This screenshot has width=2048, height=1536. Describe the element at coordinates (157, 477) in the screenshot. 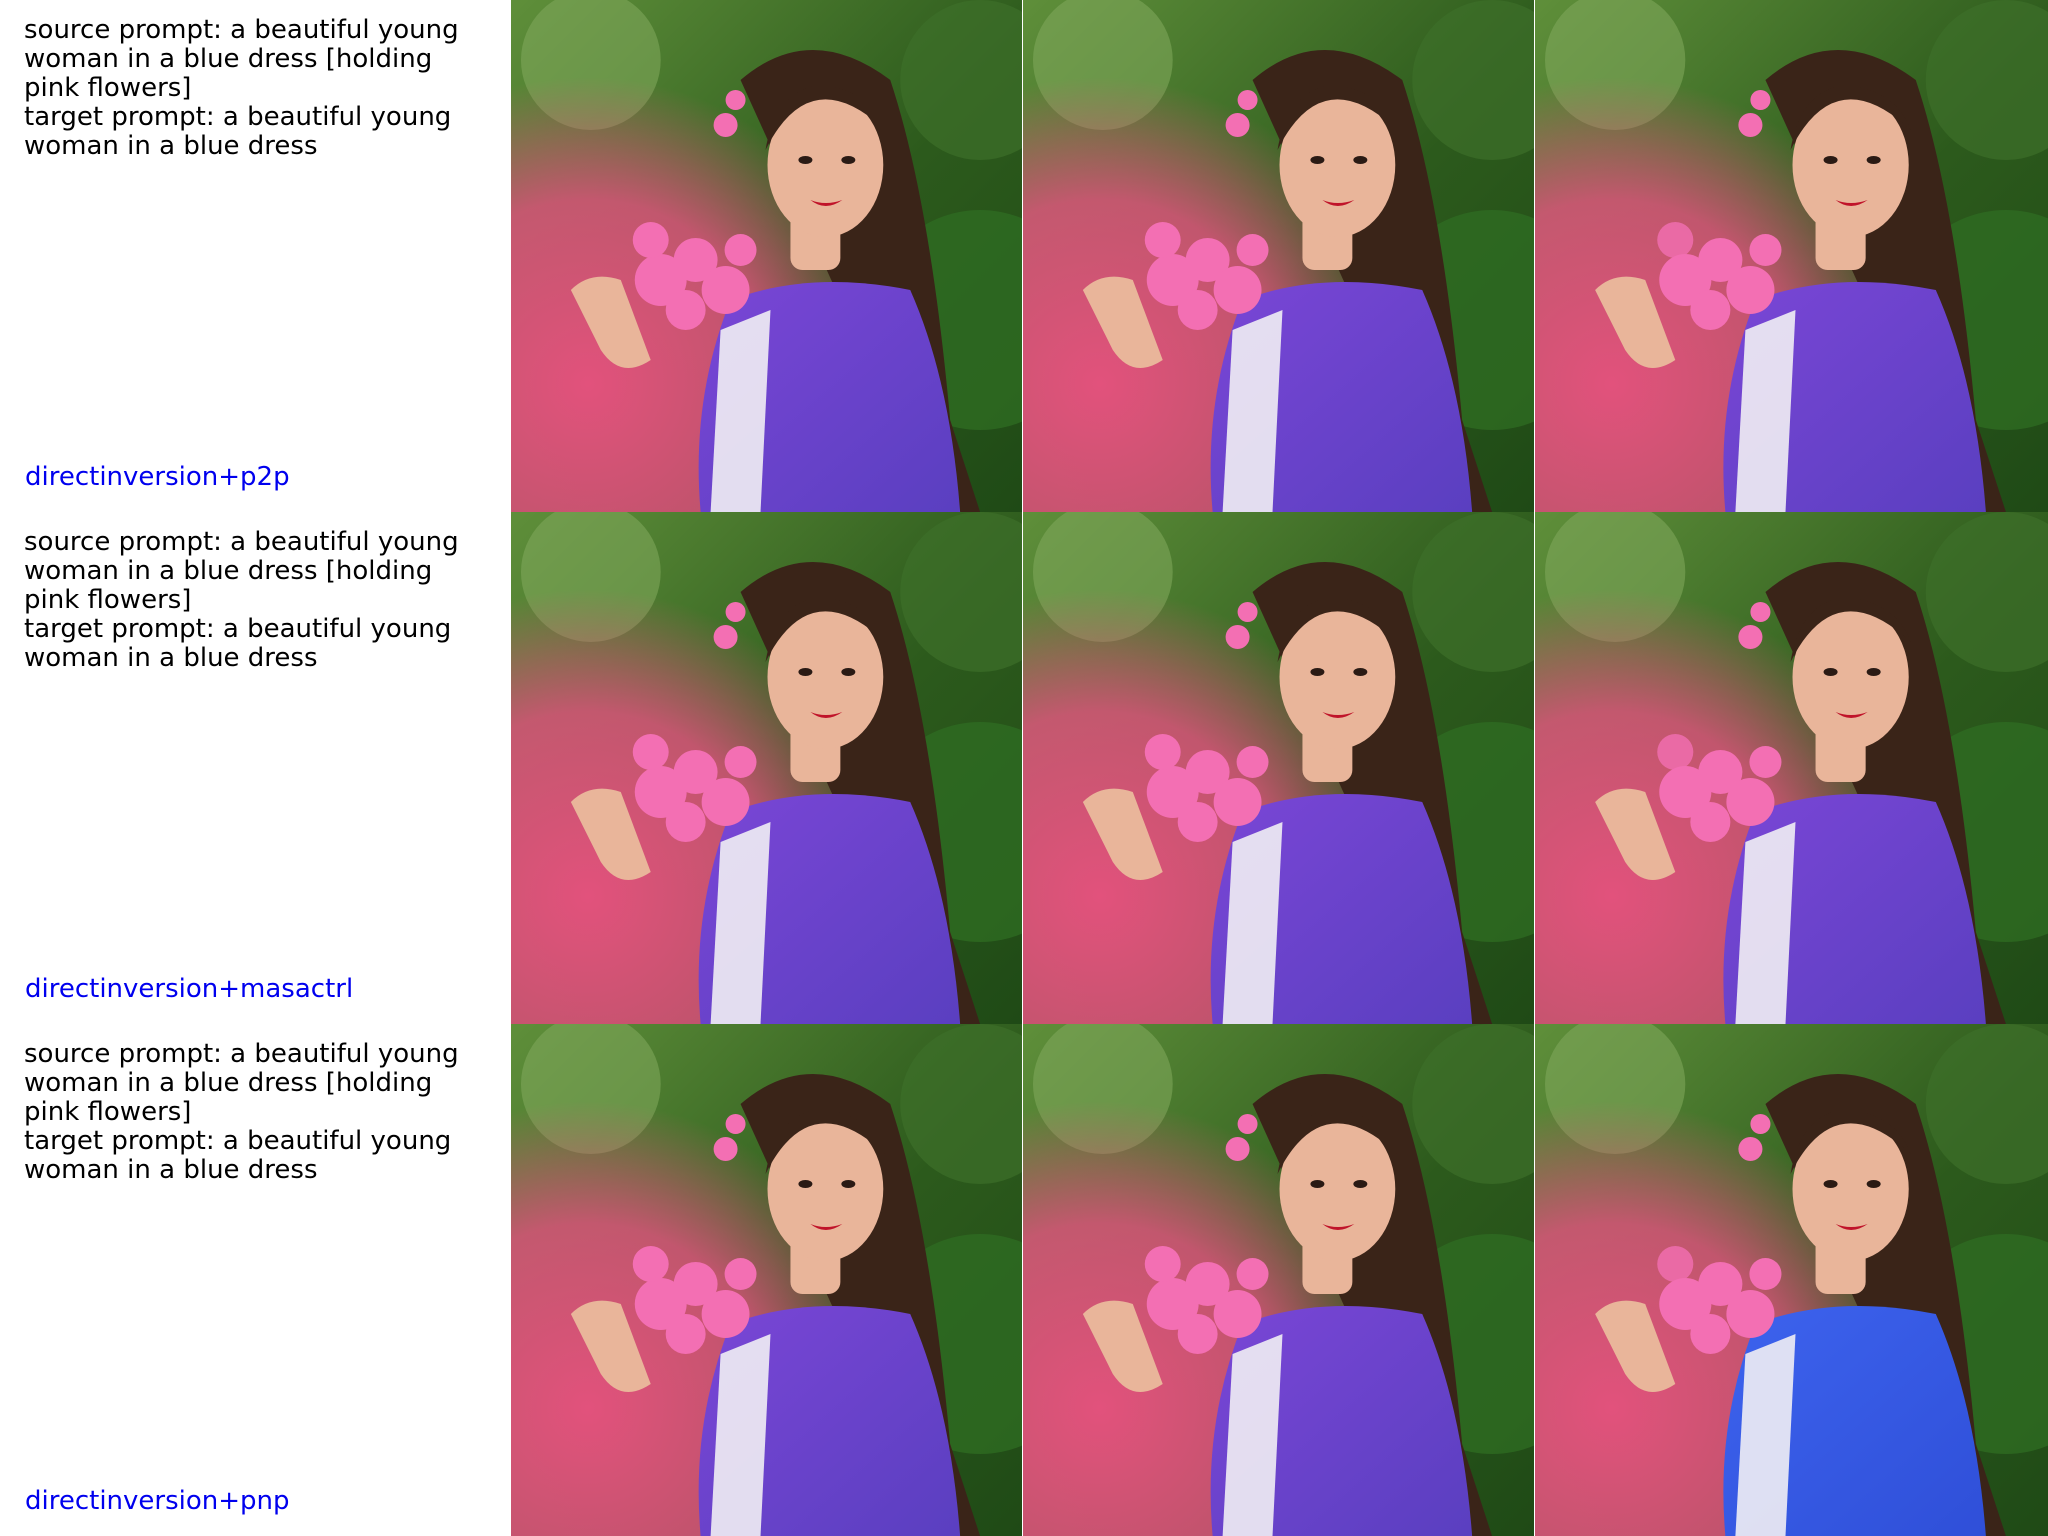

I see `method-label: directinversion+p2p` at that location.